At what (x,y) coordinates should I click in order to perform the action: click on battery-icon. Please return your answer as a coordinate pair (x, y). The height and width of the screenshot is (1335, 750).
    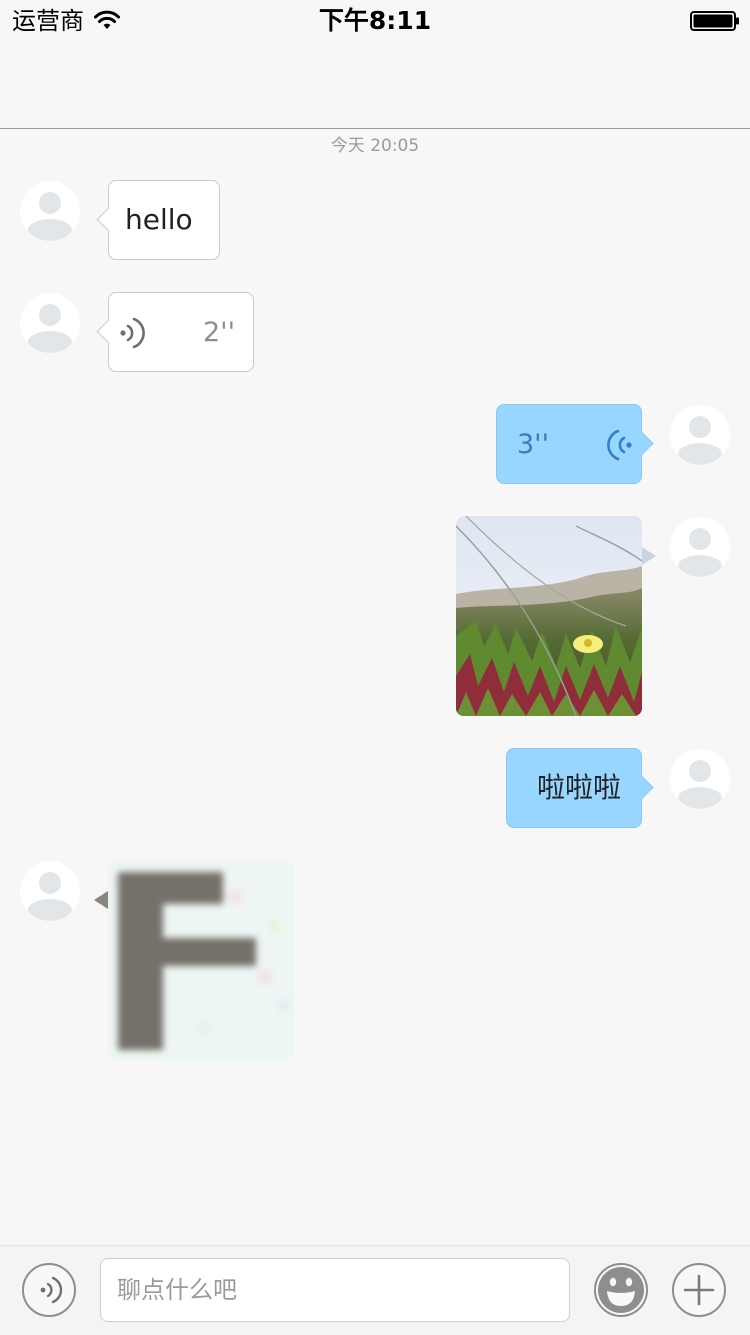
    Looking at the image, I should click on (714, 21).